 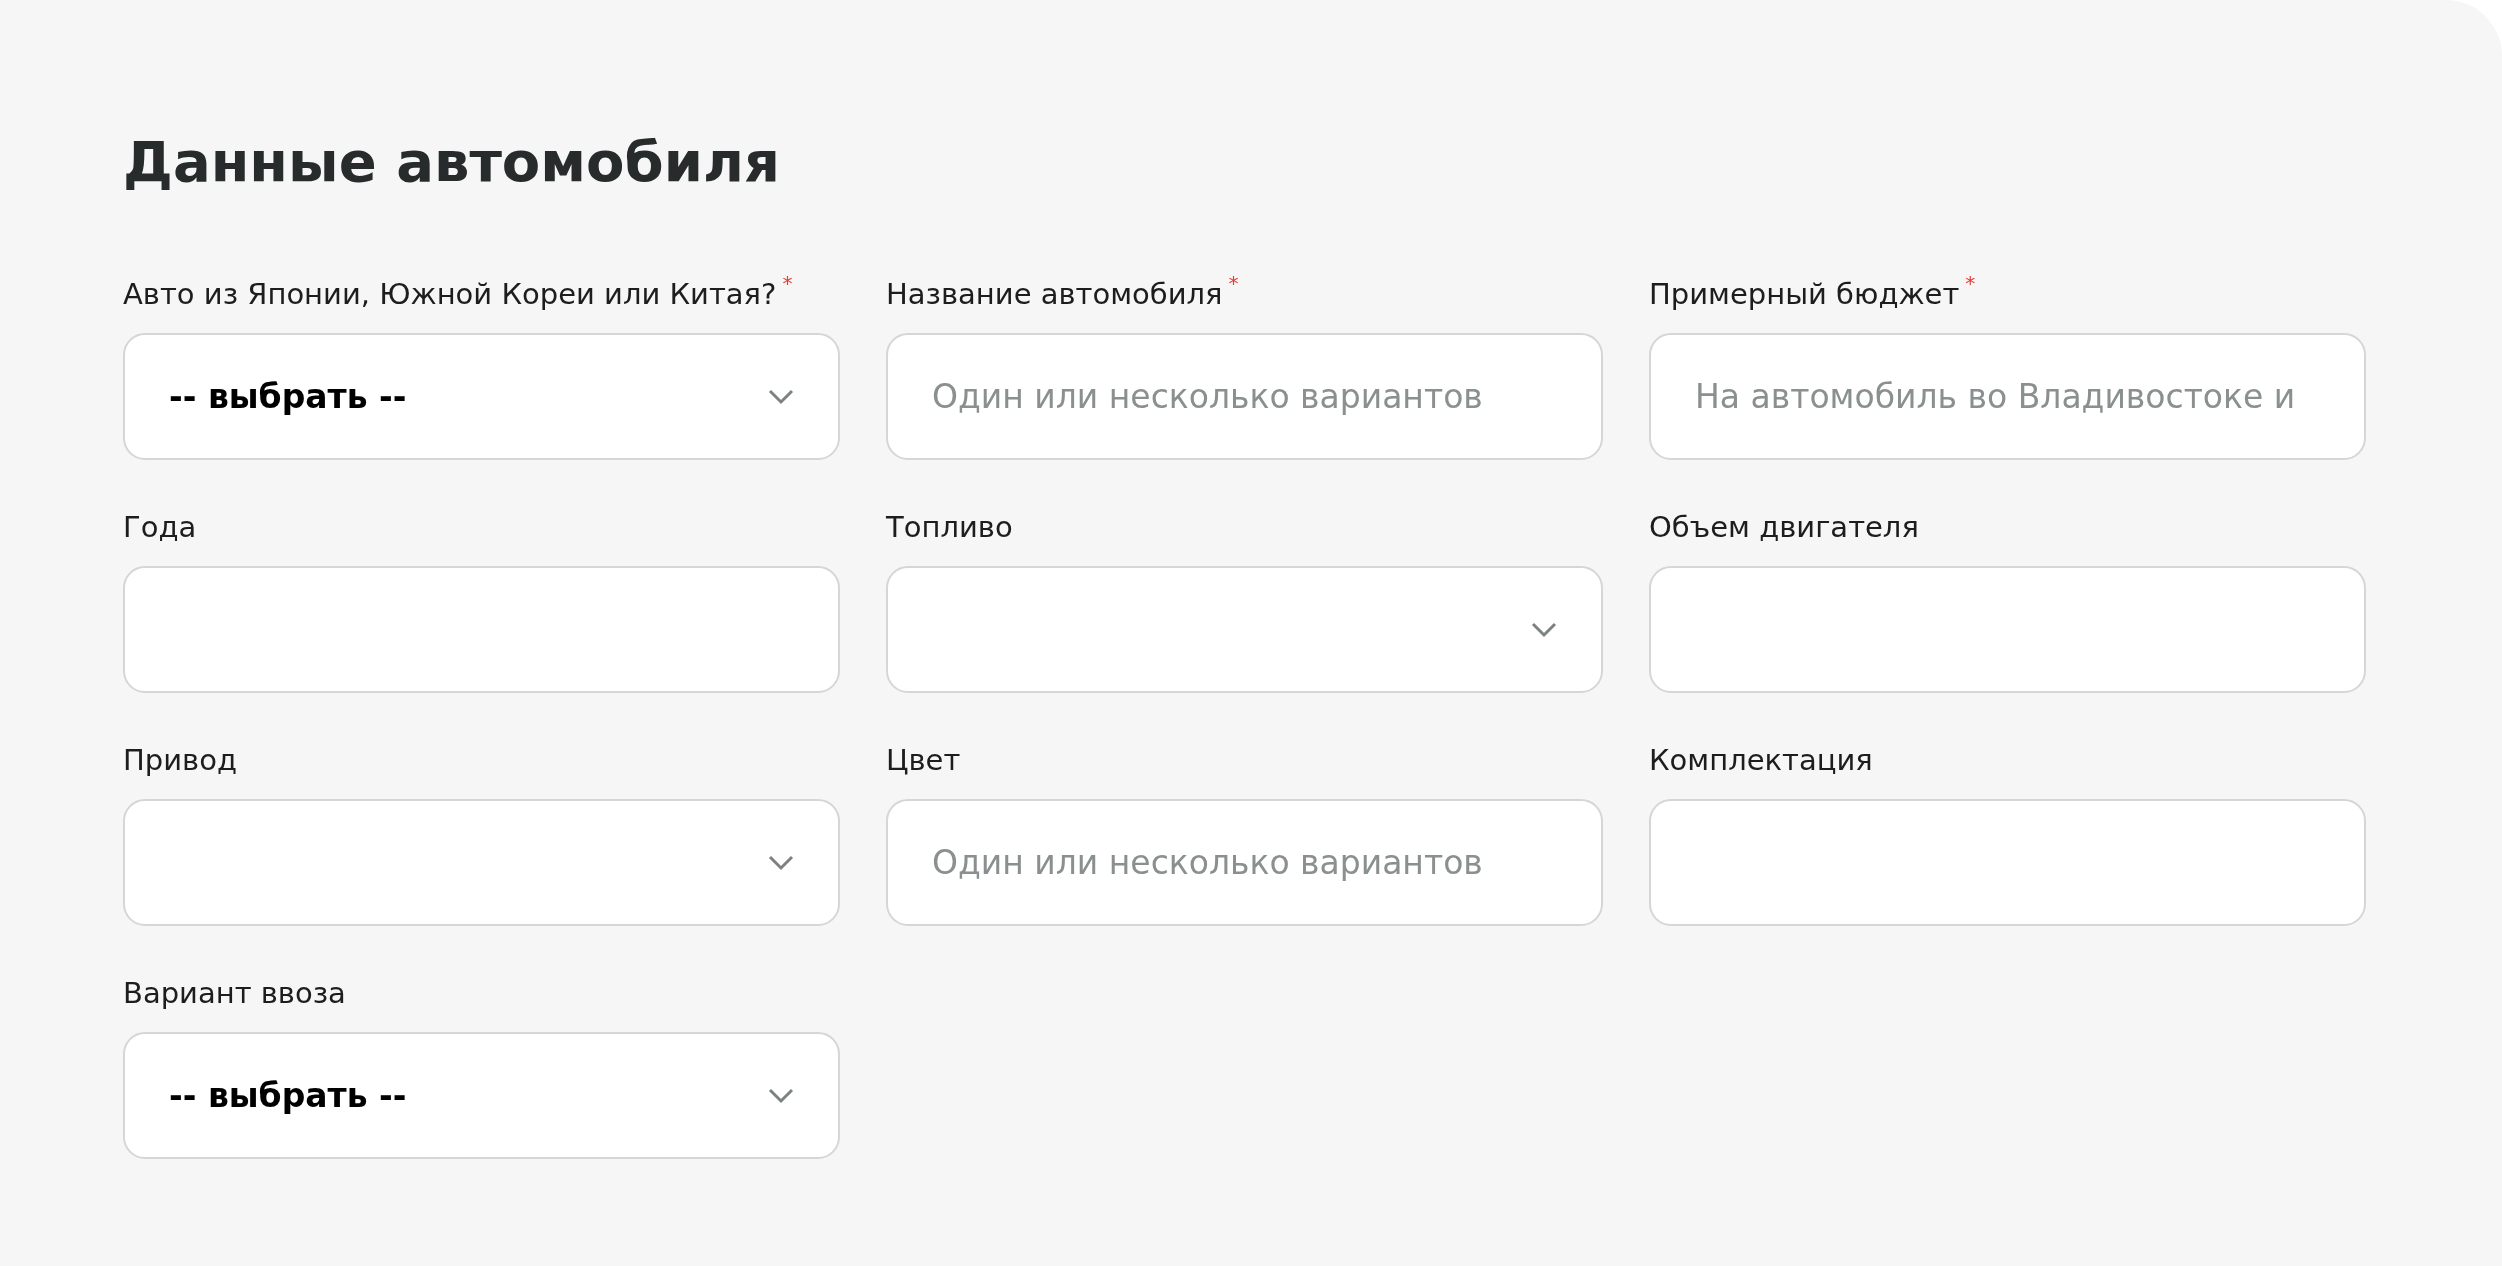 I want to click on field-label: Название автомобиля, so click(x=1054, y=295).